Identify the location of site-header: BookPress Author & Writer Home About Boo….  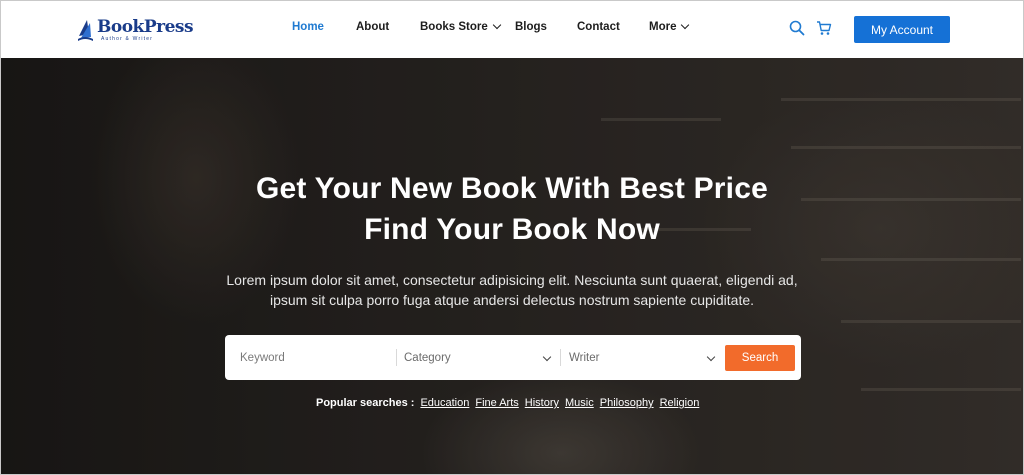
(512, 29).